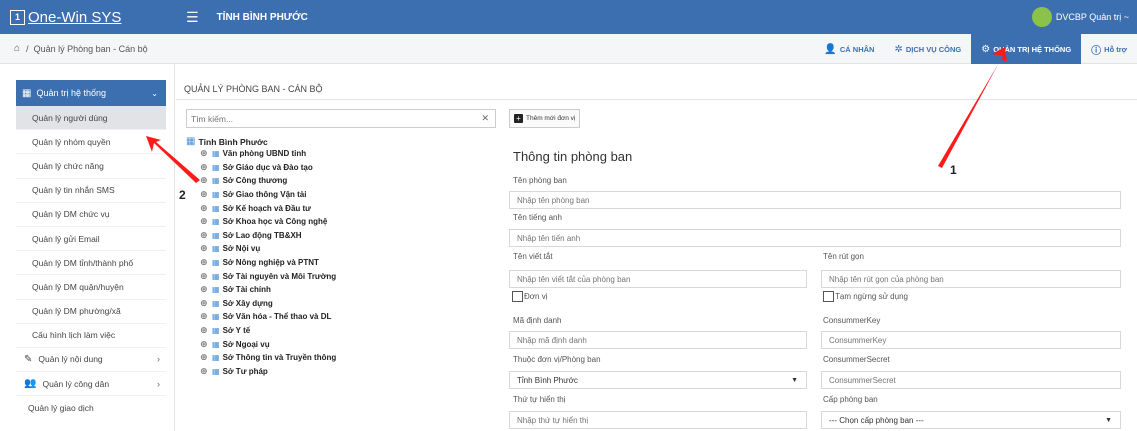 Image resolution: width=1137 pixels, height=431 pixels. What do you see at coordinates (341, 358) in the screenshot?
I see `tree-node: ⊕ ▦ Sở Thông tin và Truyền thông` at bounding box center [341, 358].